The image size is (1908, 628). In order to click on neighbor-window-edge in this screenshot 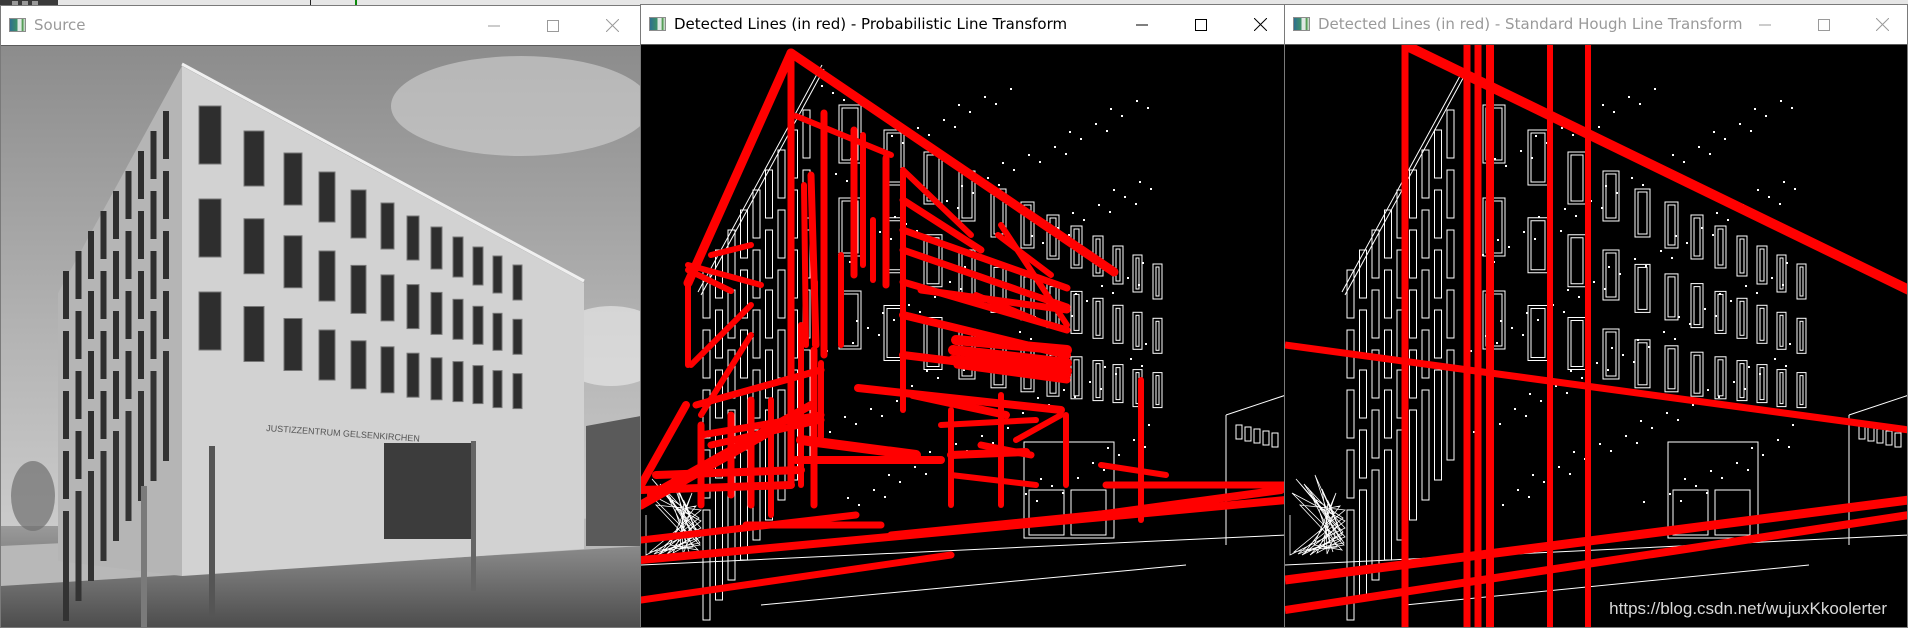, I will do `click(1275, 440)`.